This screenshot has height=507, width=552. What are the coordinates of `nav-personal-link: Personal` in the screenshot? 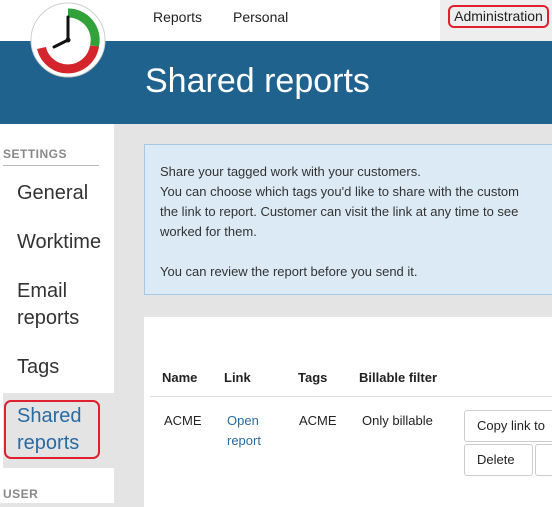 It's located at (260, 17).